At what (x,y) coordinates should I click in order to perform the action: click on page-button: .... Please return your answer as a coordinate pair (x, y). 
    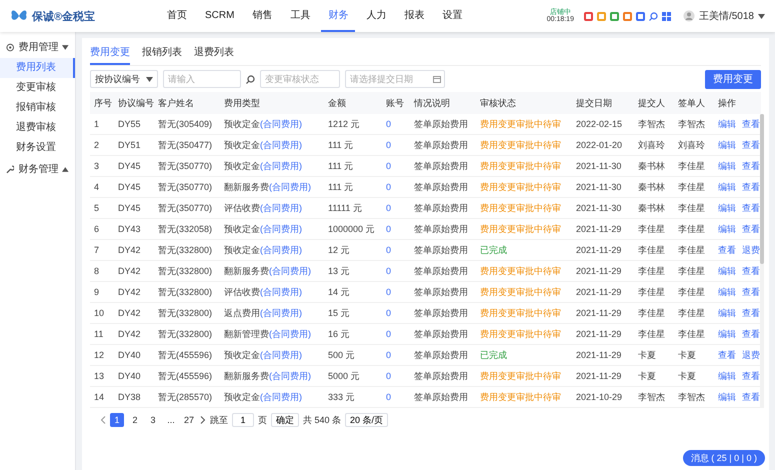
    Looking at the image, I should click on (171, 420).